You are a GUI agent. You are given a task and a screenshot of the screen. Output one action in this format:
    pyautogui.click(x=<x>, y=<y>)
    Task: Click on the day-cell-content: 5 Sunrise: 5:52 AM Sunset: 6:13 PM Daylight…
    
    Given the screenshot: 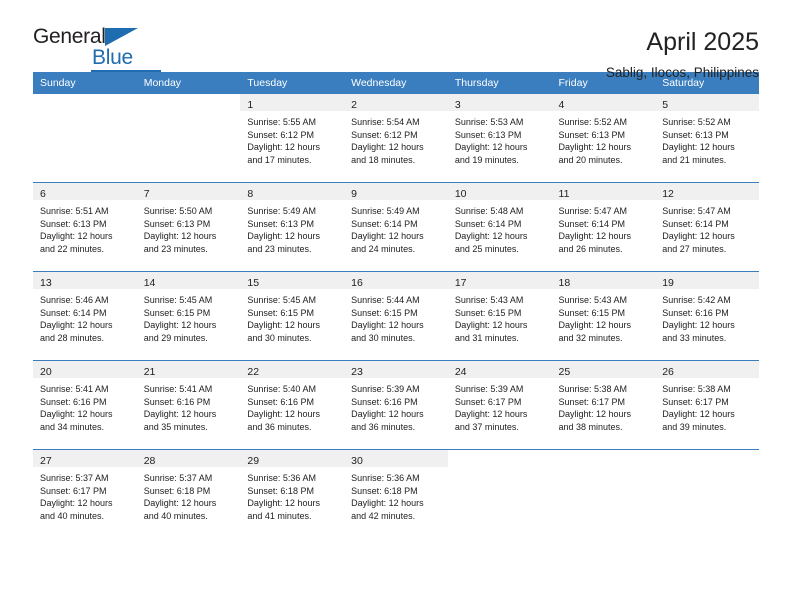 What is the action you would take?
    pyautogui.click(x=707, y=138)
    